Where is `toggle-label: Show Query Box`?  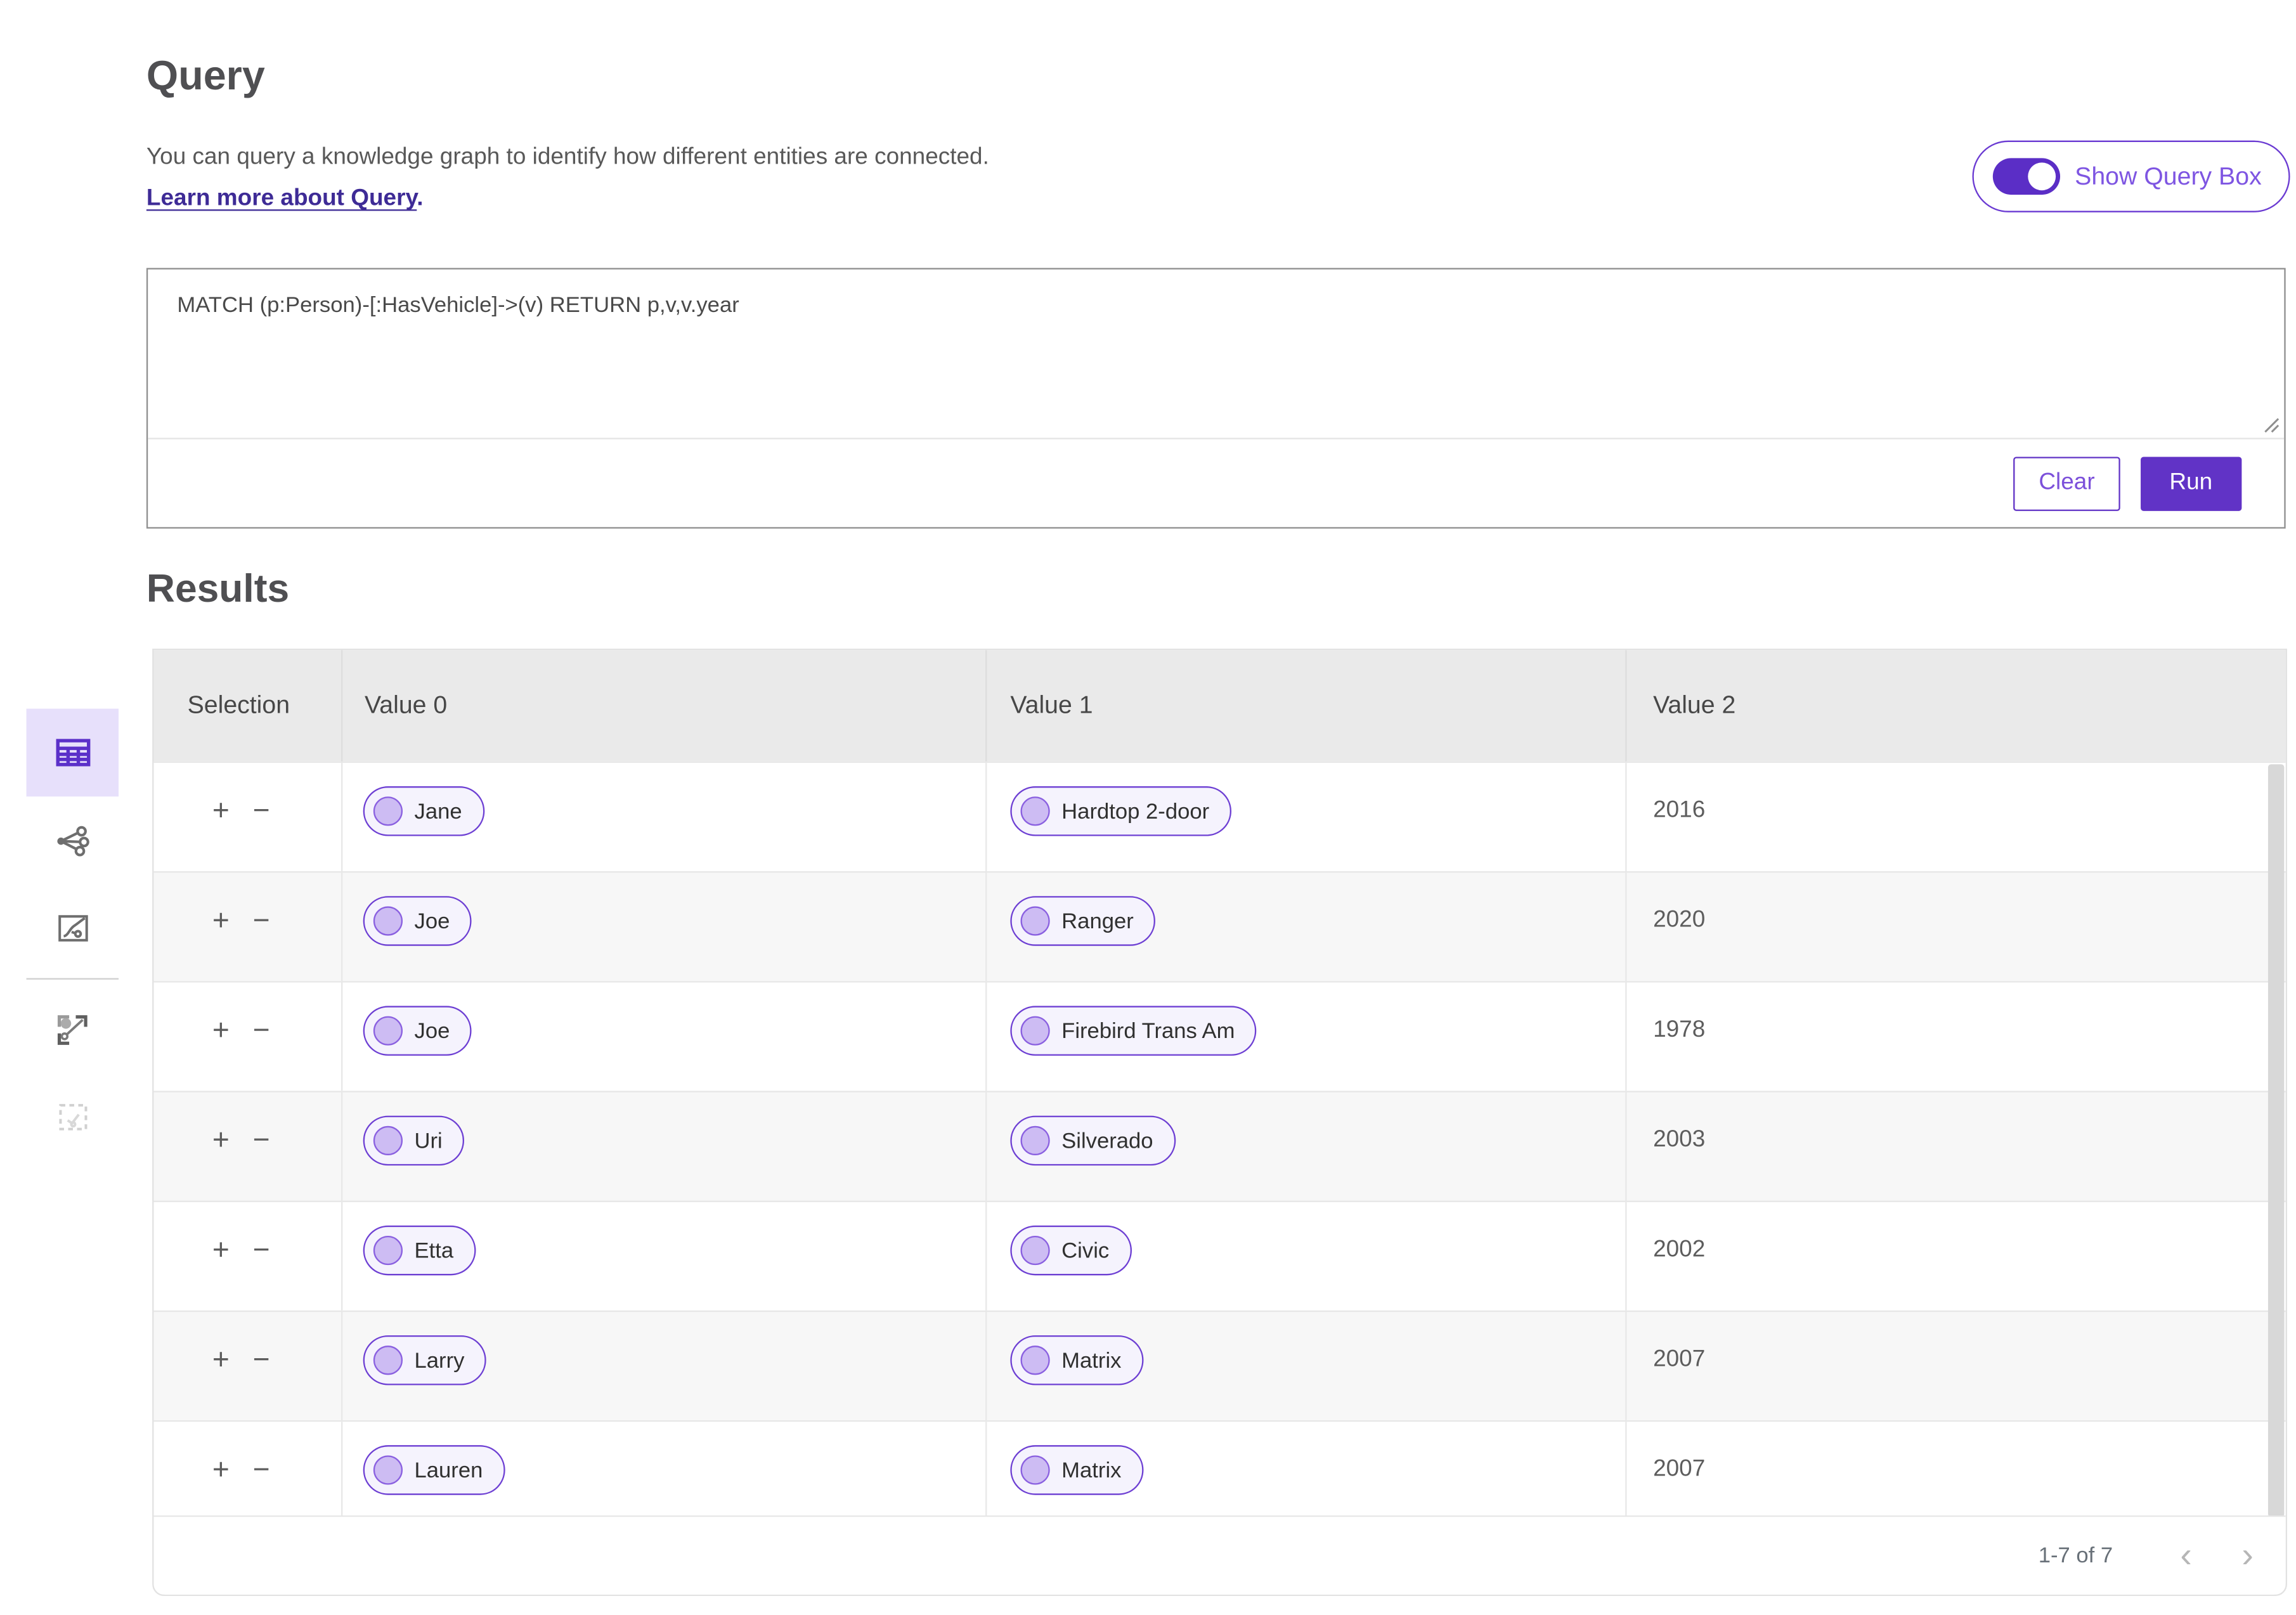
toggle-label: Show Query Box is located at coordinates (2168, 176).